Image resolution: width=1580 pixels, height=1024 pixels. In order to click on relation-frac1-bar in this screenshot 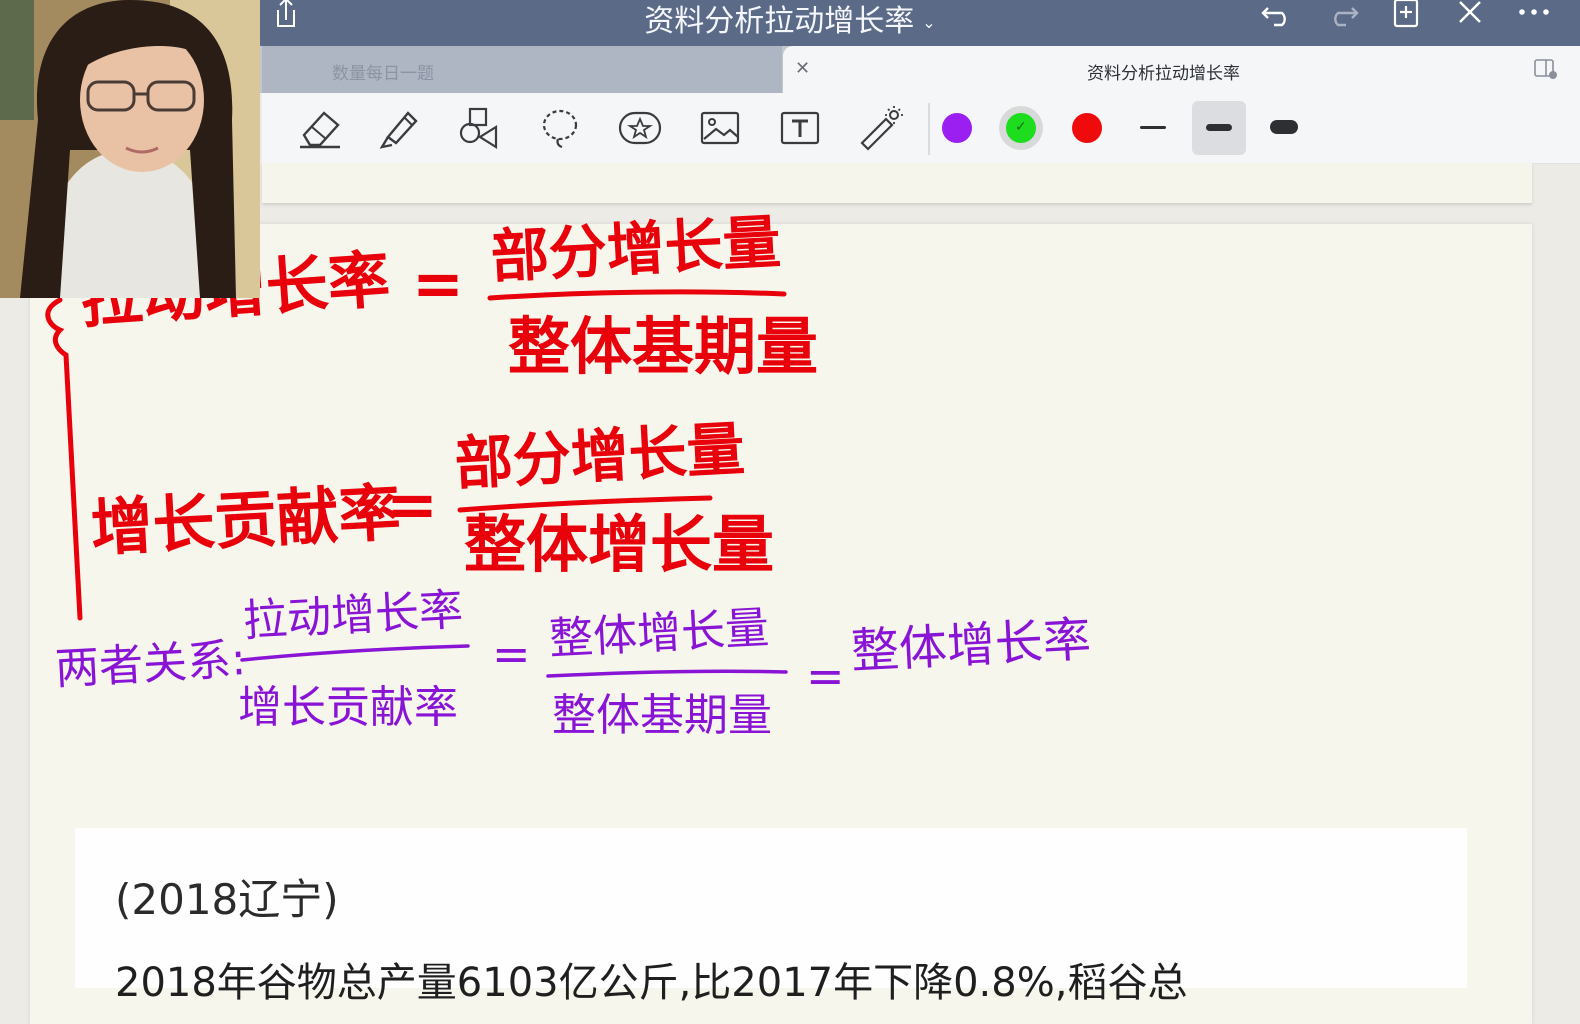, I will do `click(355, 653)`.